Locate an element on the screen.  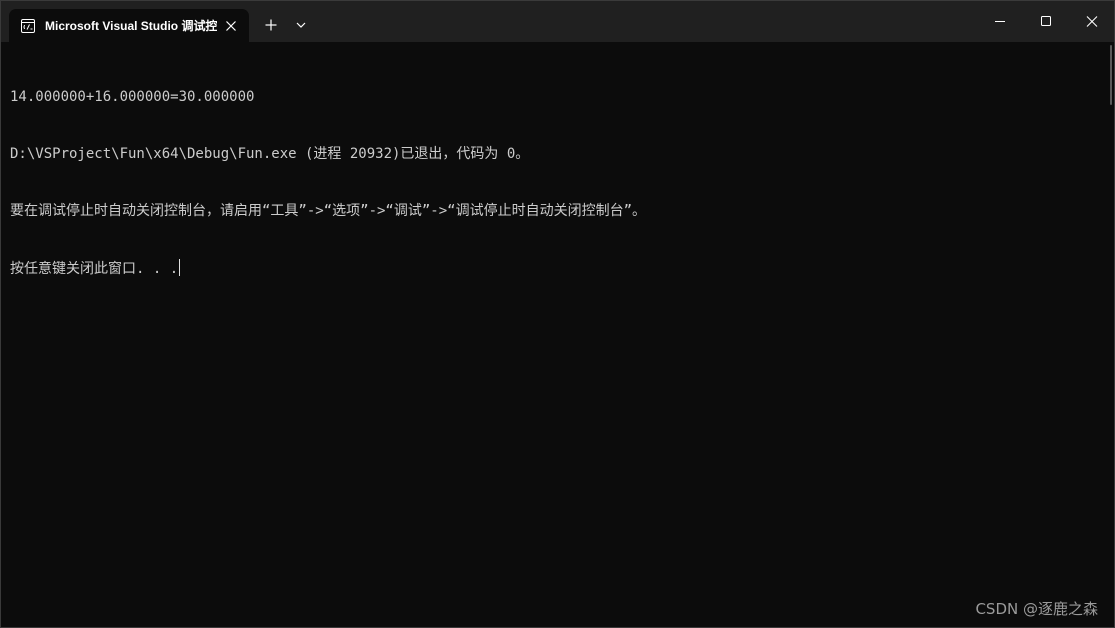
minimize-icon is located at coordinates (1000, 21).